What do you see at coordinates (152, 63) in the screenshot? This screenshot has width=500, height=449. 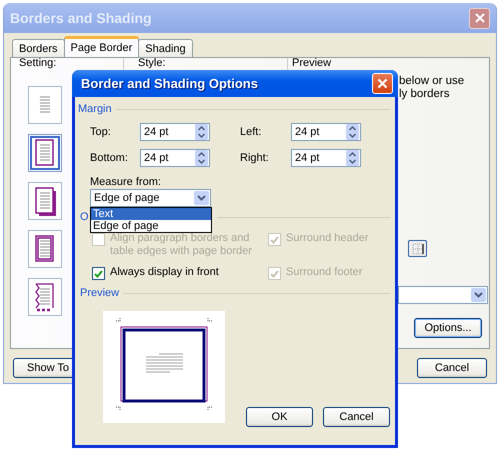 I see `style-label: Style:` at bounding box center [152, 63].